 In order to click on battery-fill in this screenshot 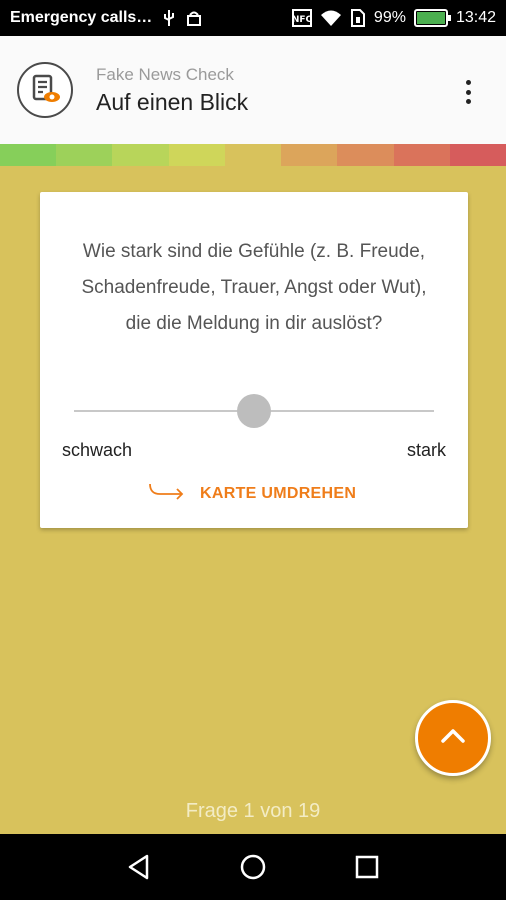, I will do `click(430, 18)`.